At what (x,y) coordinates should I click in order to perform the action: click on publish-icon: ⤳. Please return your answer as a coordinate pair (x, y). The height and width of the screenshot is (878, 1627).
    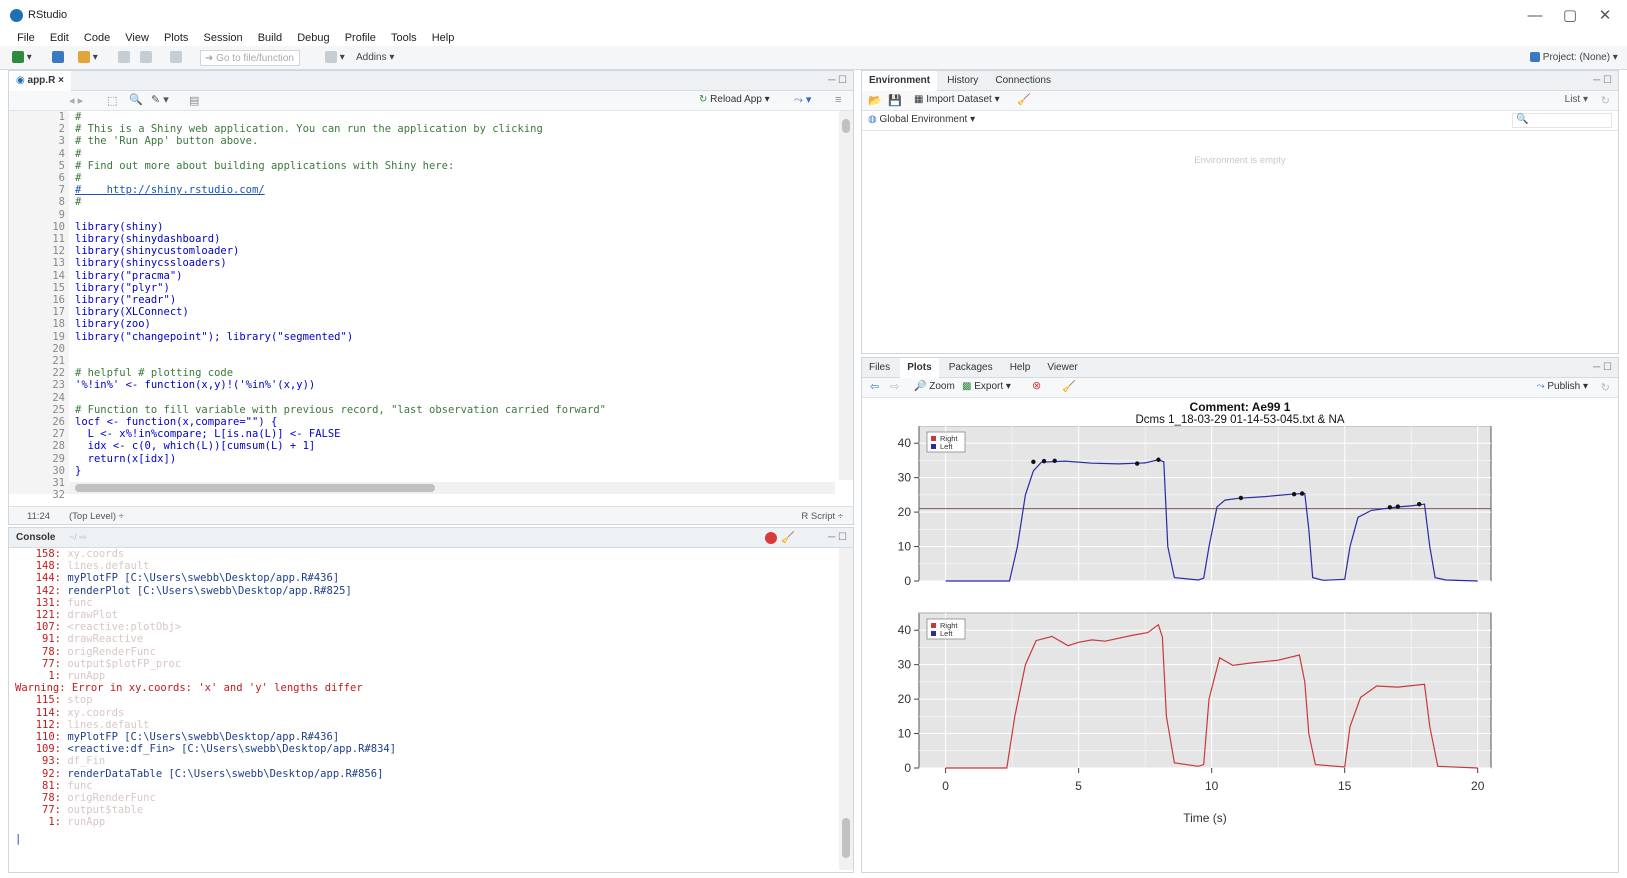
    Looking at the image, I should click on (1542, 386).